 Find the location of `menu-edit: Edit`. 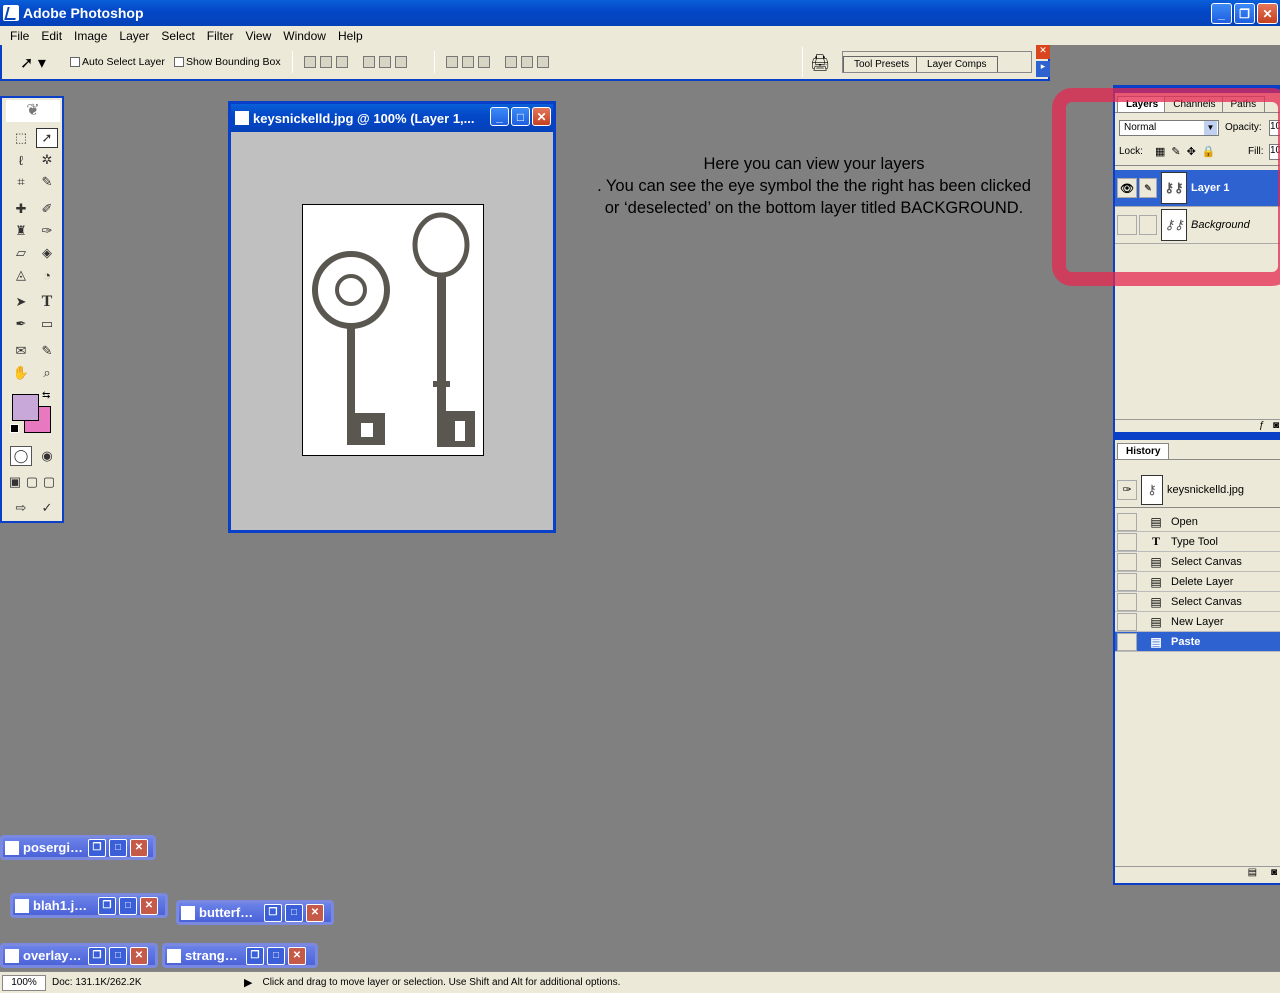

menu-edit: Edit is located at coordinates (51, 36).